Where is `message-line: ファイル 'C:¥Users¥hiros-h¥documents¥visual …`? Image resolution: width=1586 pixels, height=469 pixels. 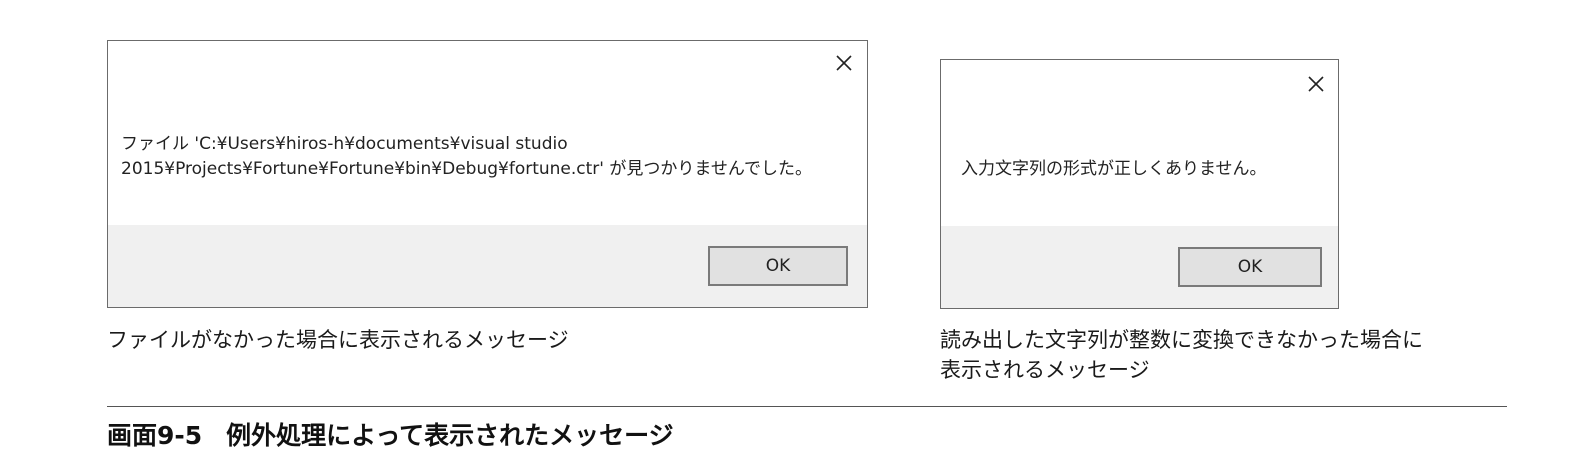 message-line: ファイル 'C:¥Users¥hiros-h¥documents¥visual … is located at coordinates (344, 144).